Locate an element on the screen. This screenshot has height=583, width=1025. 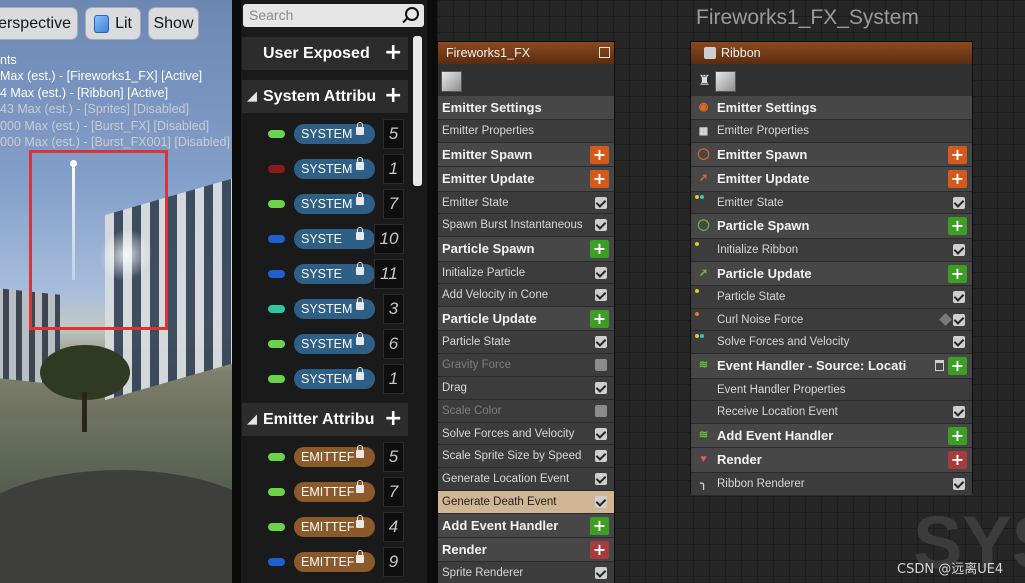
stack-group: ♥ Render + is located at coordinates (831, 460).